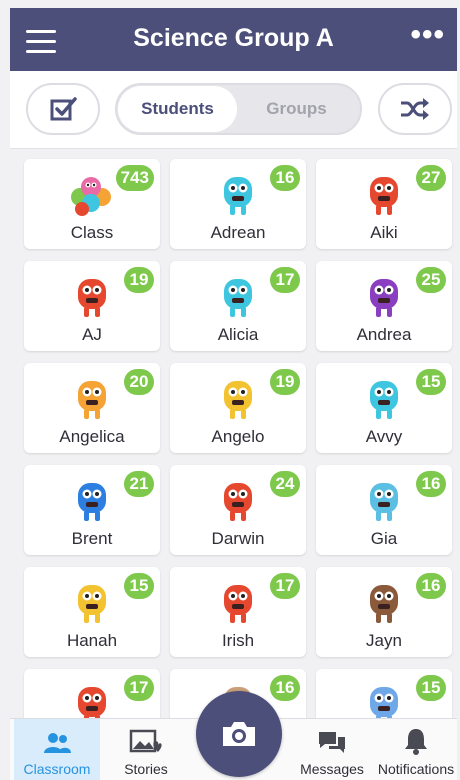 This screenshot has height=780, width=460. I want to click on student-name: Brent, so click(92, 538).